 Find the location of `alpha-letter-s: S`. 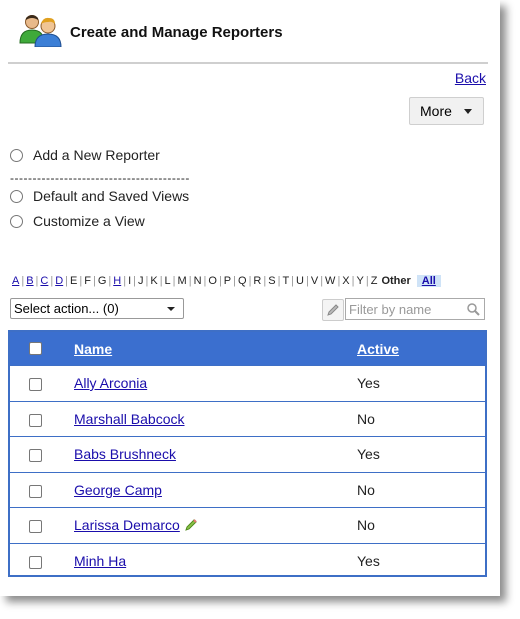

alpha-letter-s: S is located at coordinates (272, 281).